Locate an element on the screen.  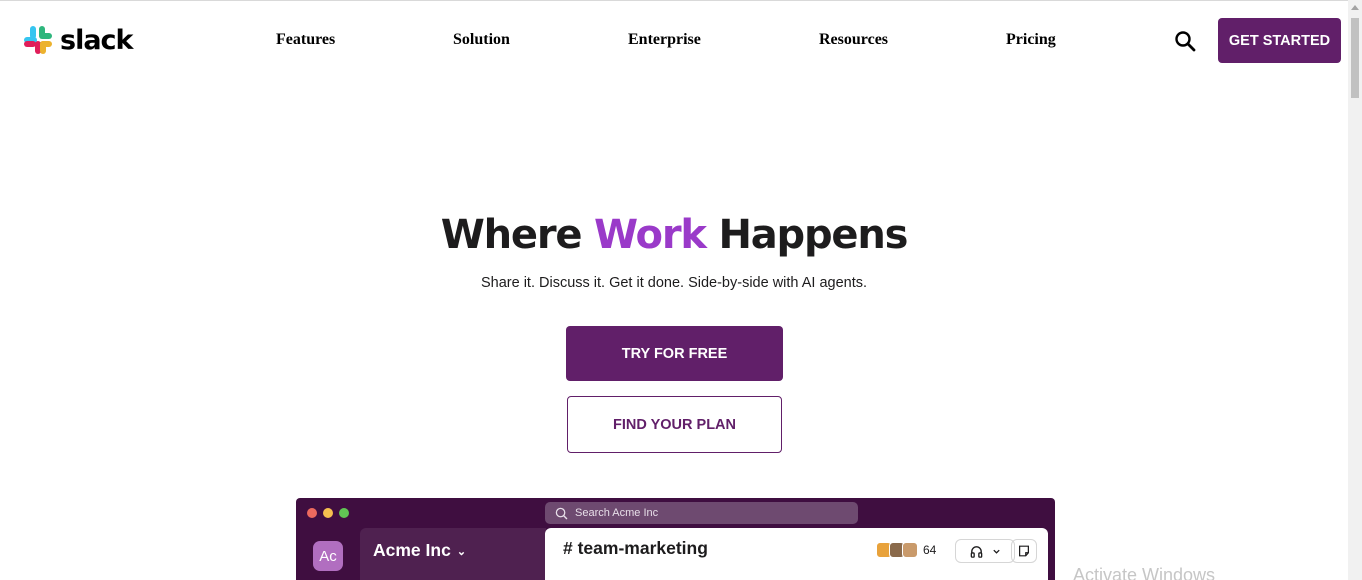
slack-logo-icon is located at coordinates (38, 40).